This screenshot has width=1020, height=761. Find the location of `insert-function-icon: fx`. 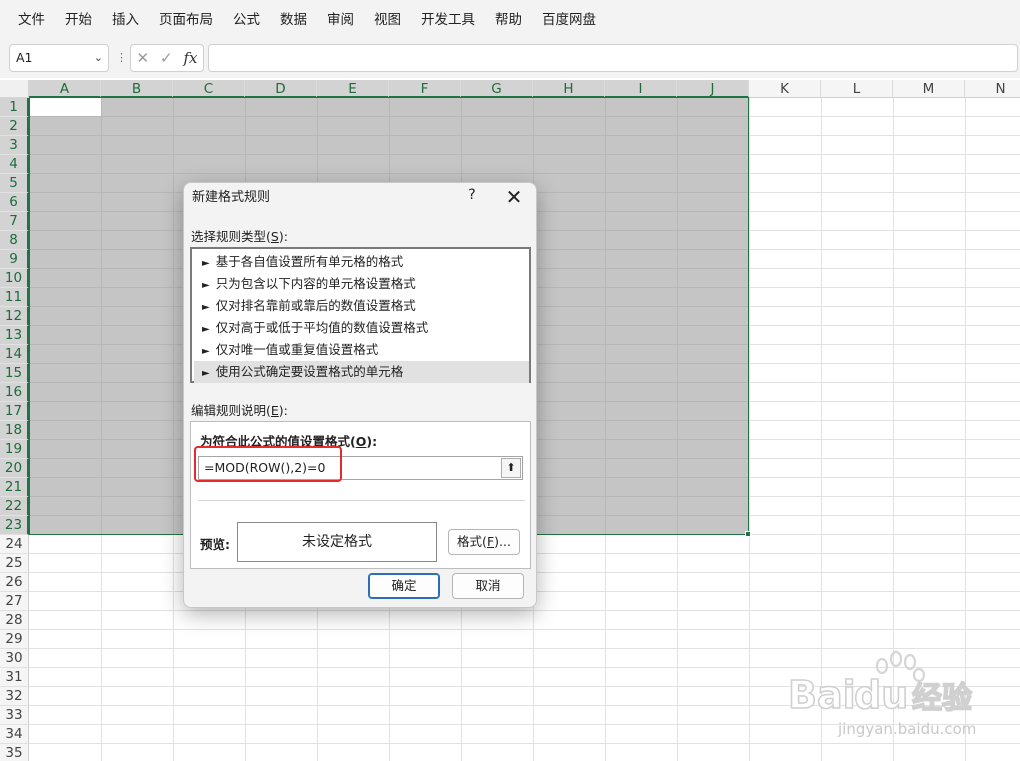

insert-function-icon: fx is located at coordinates (191, 58).